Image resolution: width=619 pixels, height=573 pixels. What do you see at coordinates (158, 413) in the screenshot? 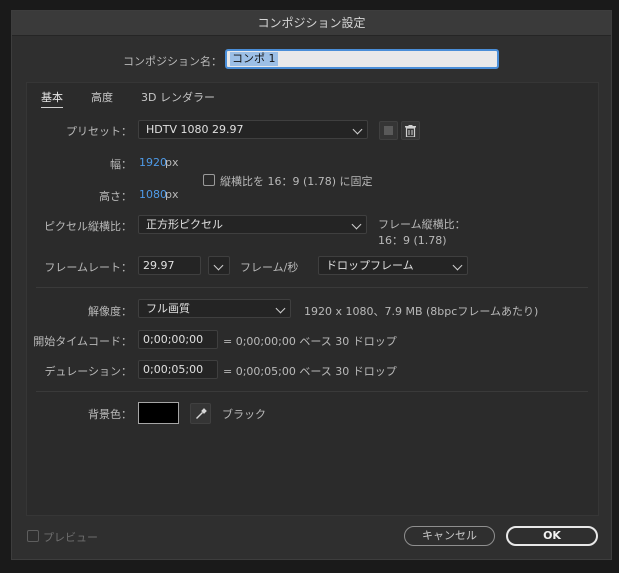
I see `background-color-swatch` at bounding box center [158, 413].